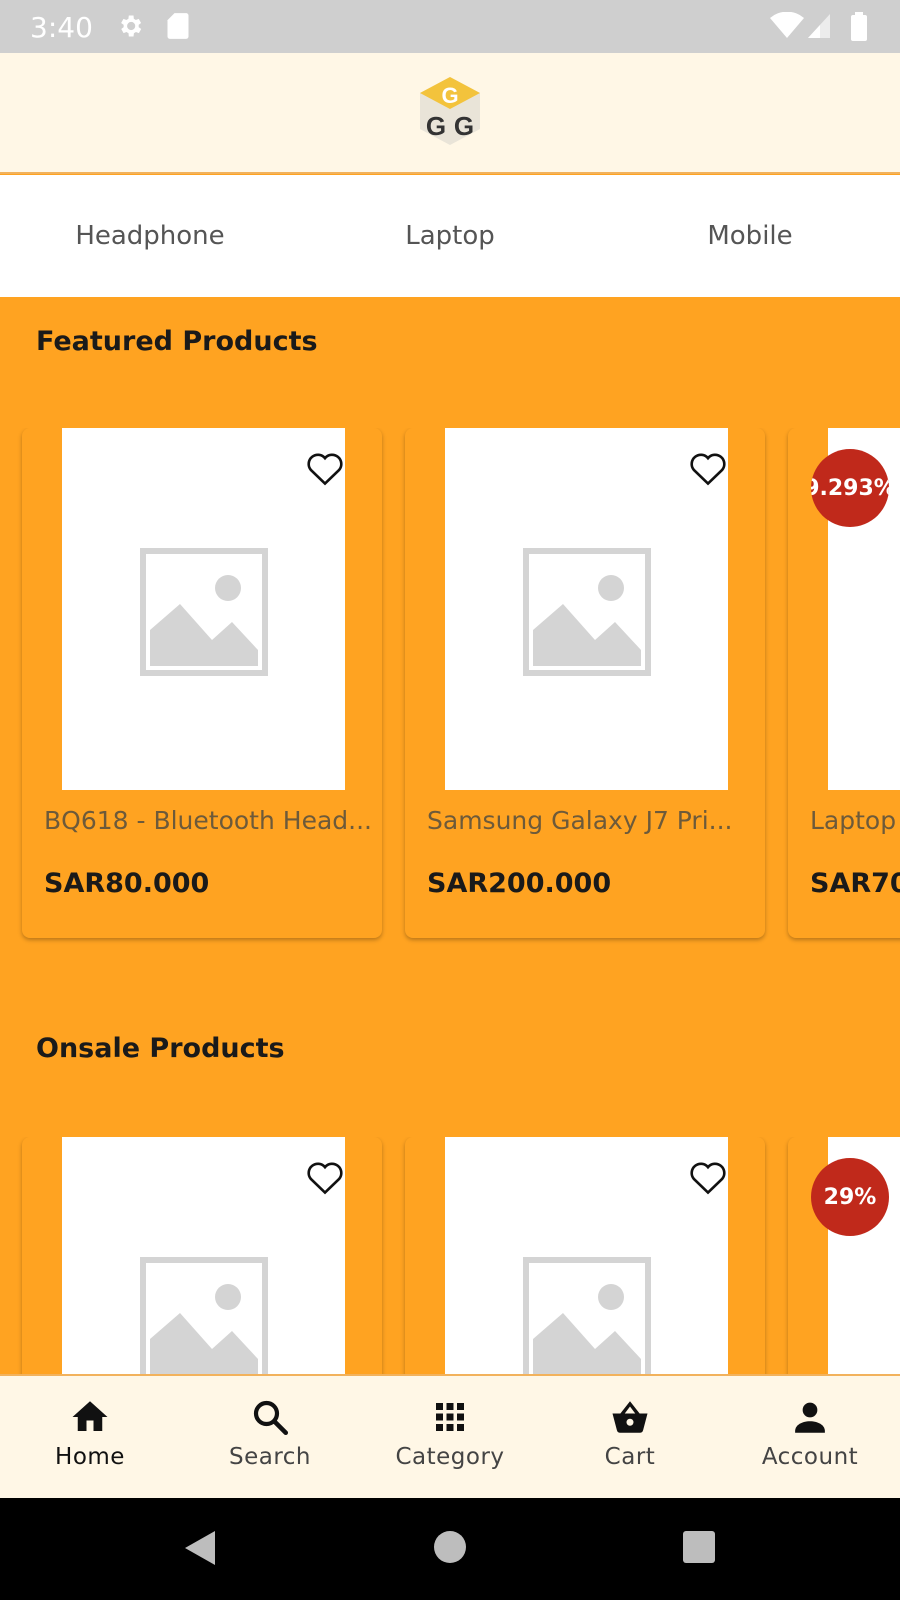  I want to click on status-time: 3:40, so click(61, 27).